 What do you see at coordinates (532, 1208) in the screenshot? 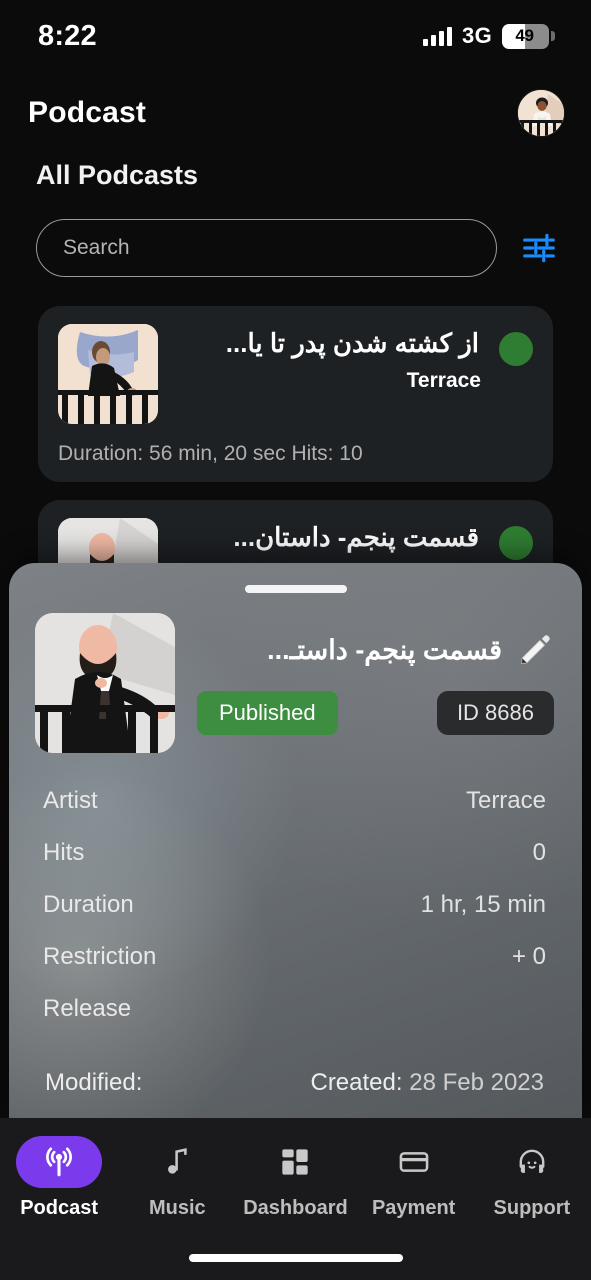
I see `tab-label: Support` at bounding box center [532, 1208].